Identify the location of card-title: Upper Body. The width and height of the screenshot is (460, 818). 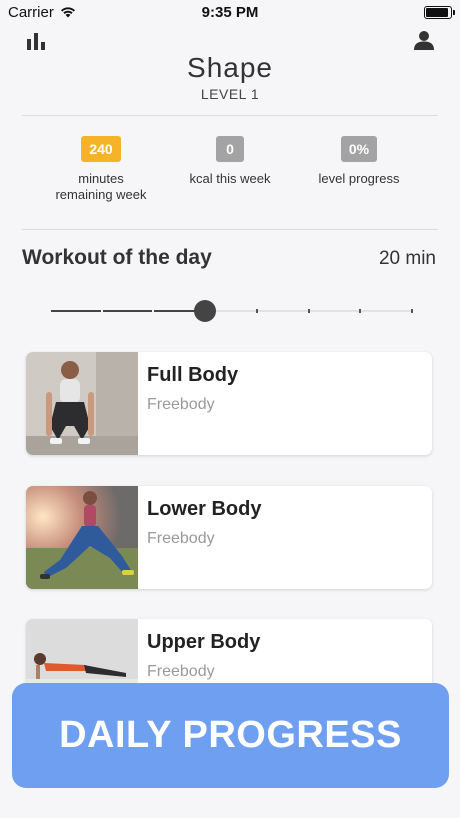
(204, 642).